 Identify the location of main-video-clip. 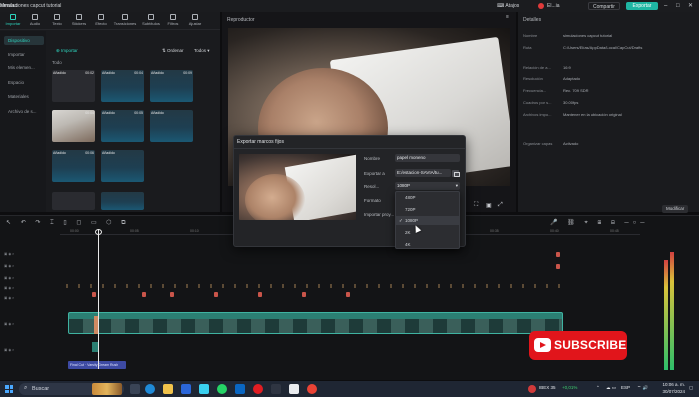
(315, 323).